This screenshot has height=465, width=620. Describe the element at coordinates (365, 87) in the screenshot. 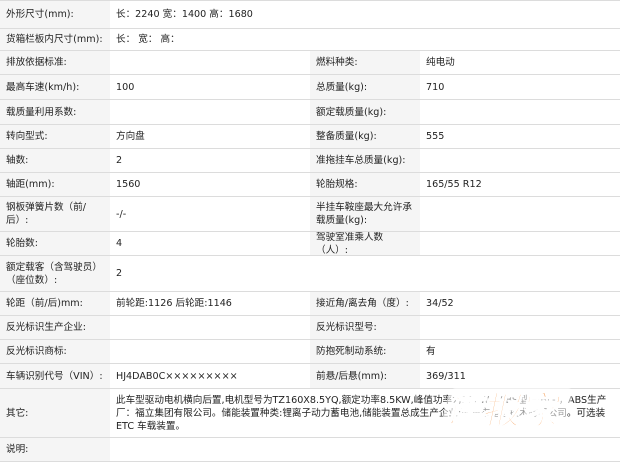

I see `spec-label: 总质量(kg):` at that location.